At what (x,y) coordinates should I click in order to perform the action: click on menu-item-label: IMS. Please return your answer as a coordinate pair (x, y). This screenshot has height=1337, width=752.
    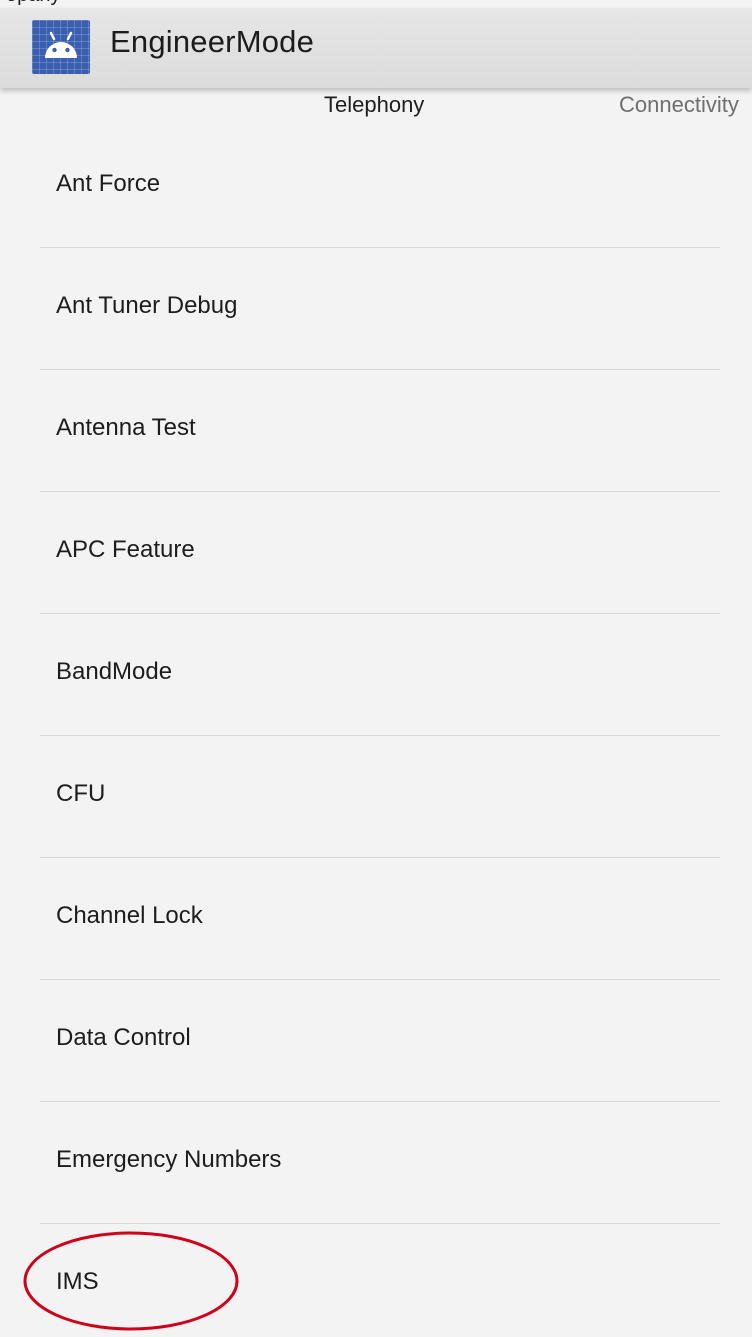
    Looking at the image, I should click on (77, 1281).